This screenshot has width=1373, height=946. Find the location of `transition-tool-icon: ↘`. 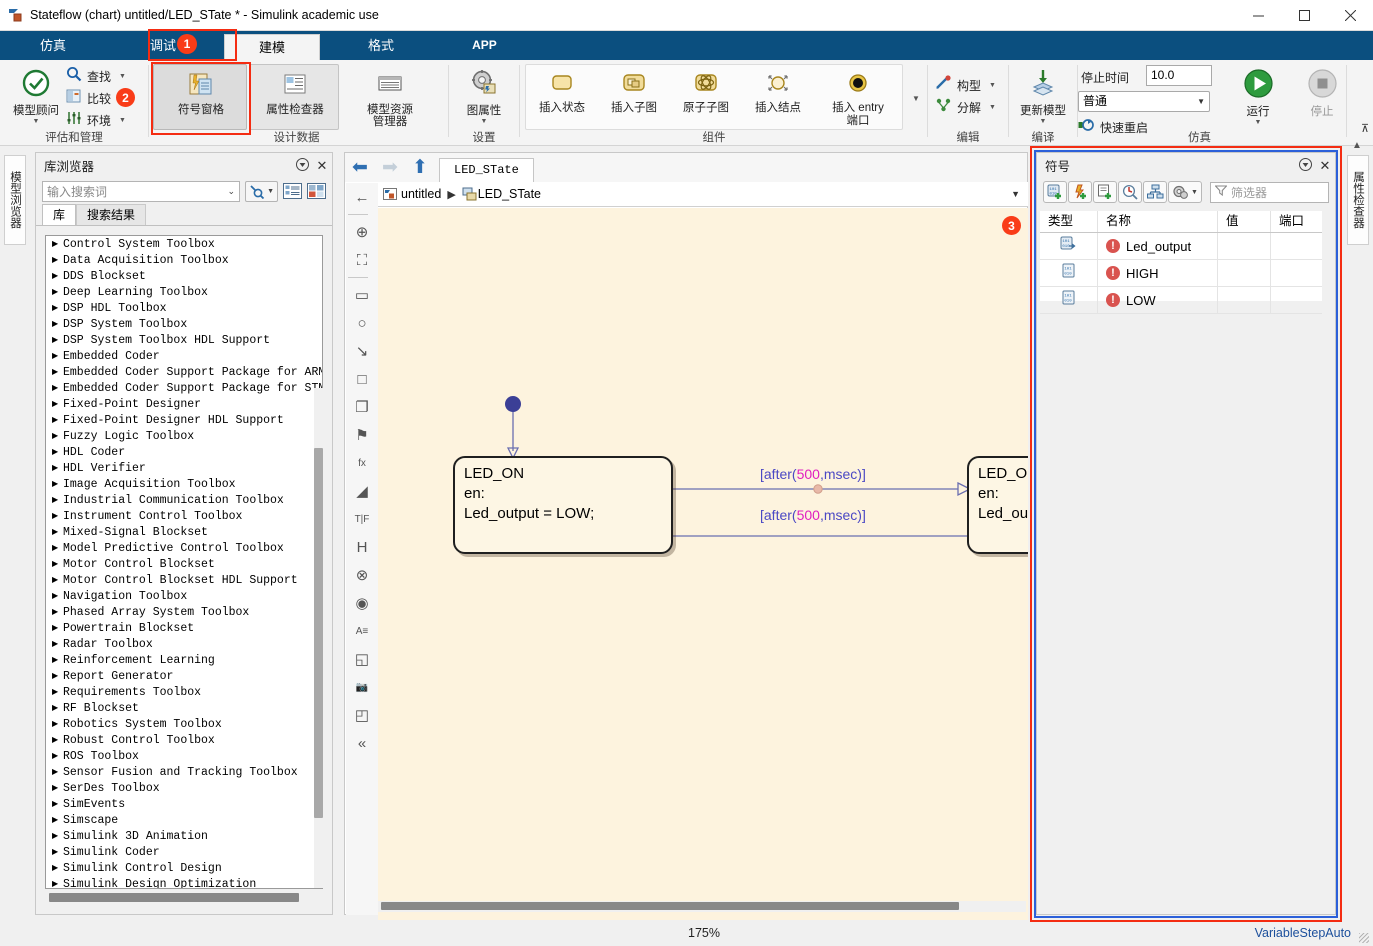

transition-tool-icon: ↘ is located at coordinates (362, 351).